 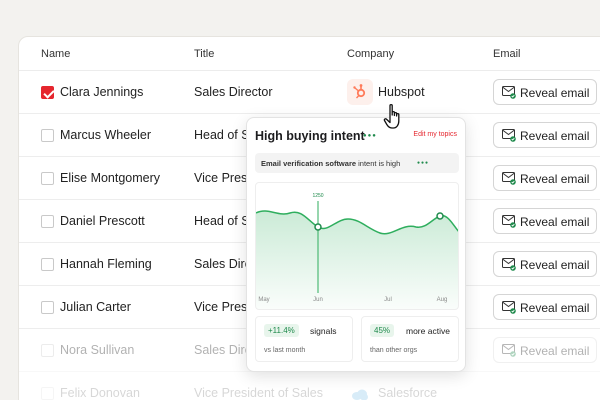 I want to click on stat-card-activity: 45% more active than other orgs, so click(x=410, y=339).